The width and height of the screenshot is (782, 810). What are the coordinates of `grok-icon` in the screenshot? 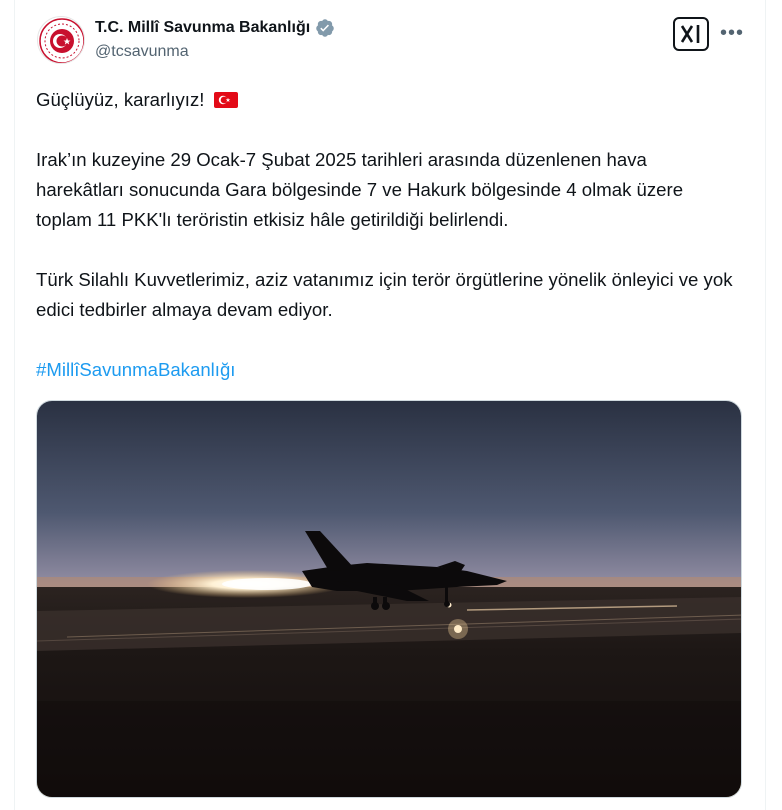 It's located at (690, 34).